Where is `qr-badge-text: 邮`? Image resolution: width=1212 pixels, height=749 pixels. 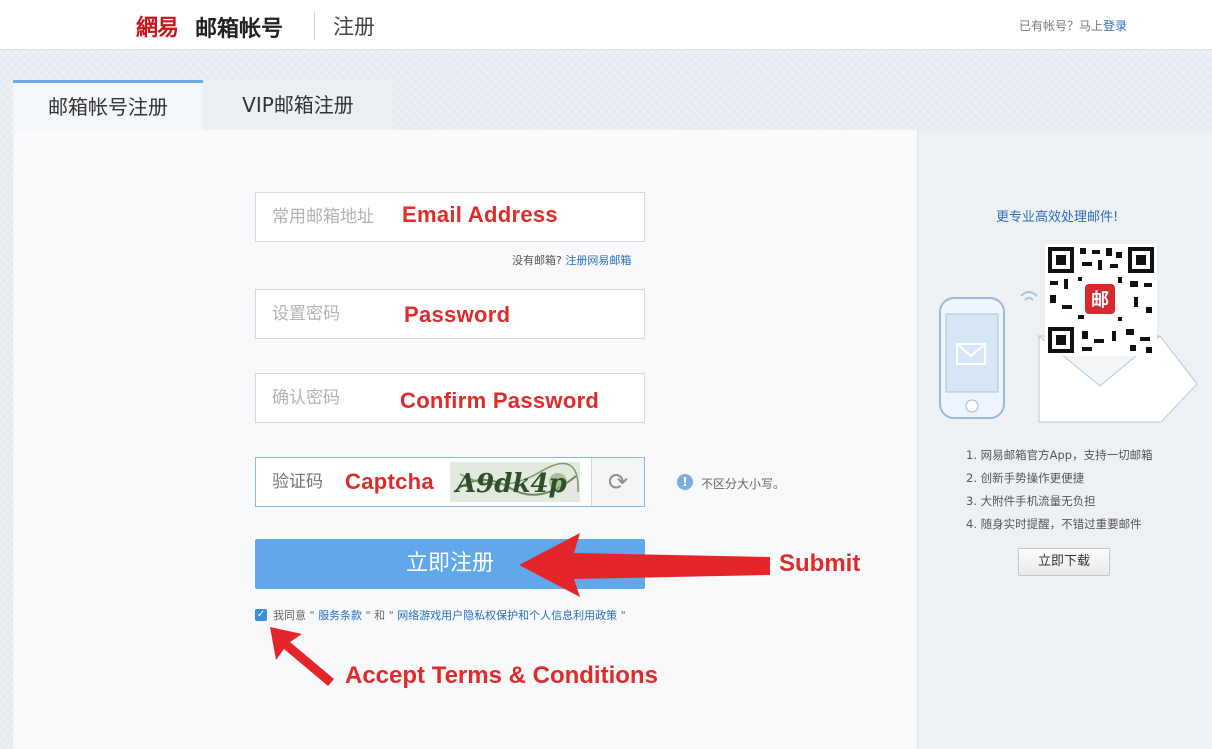 qr-badge-text: 邮 is located at coordinates (1100, 300).